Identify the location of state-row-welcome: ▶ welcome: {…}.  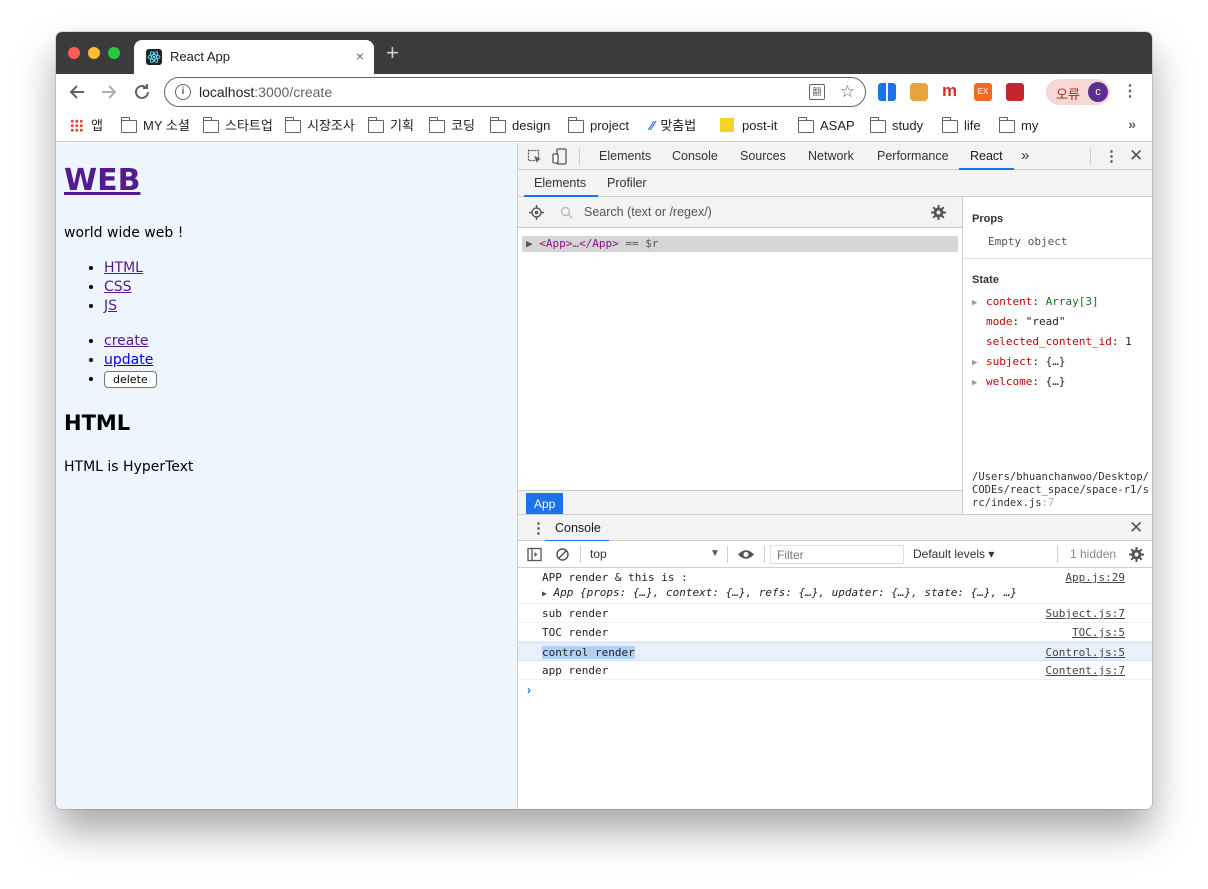
(1018, 381).